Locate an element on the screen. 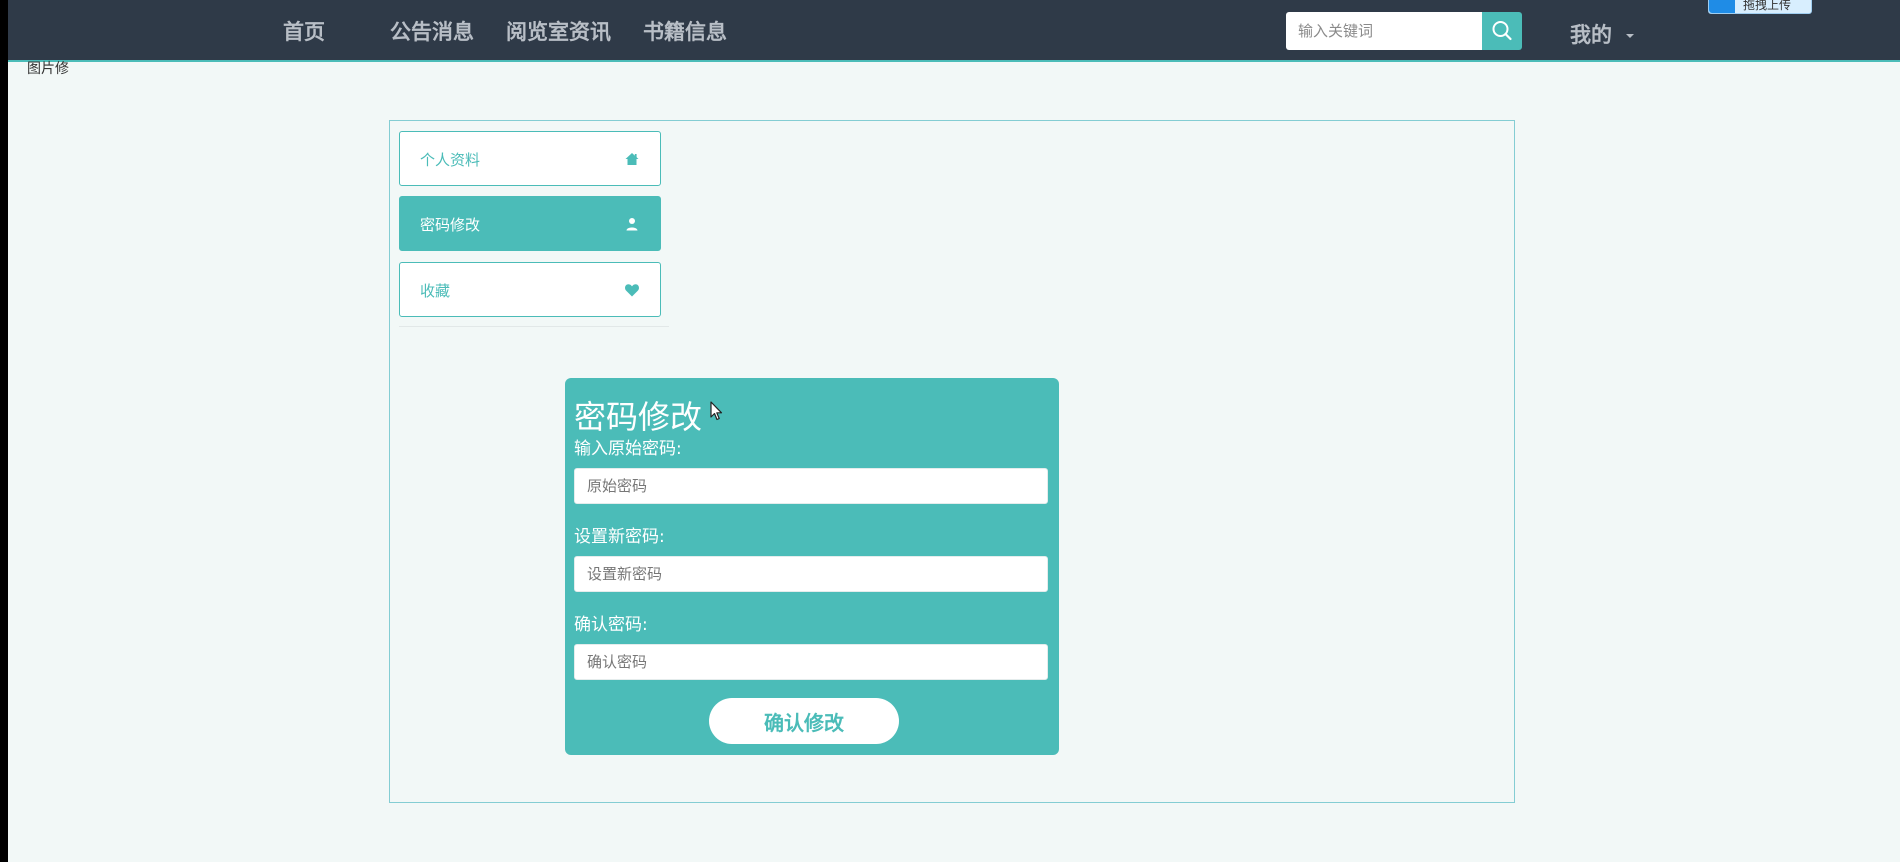 The width and height of the screenshot is (1900, 862). new-password-input is located at coordinates (811, 574).